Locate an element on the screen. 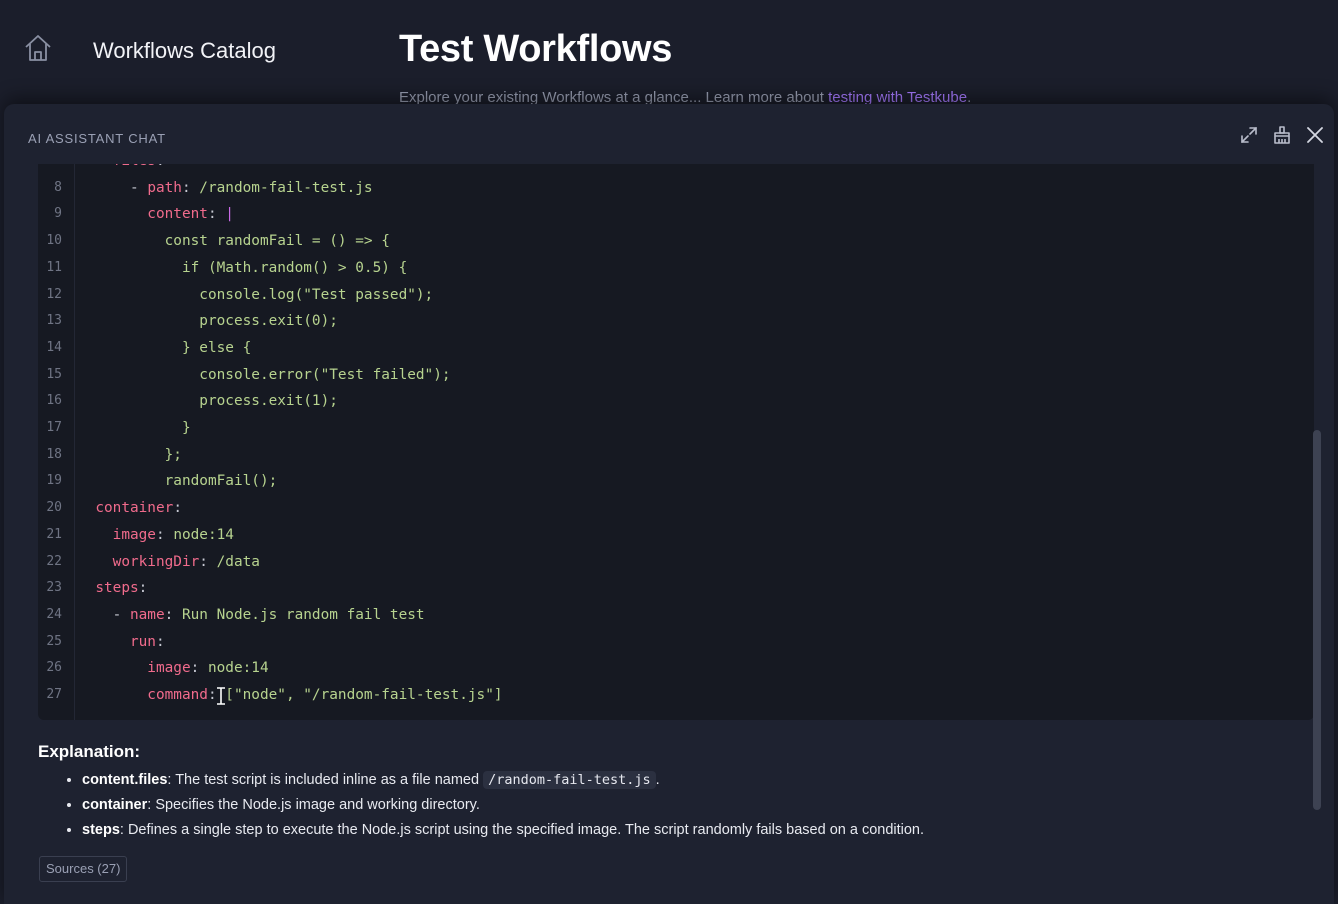  code-token: } is located at coordinates (134, 428).